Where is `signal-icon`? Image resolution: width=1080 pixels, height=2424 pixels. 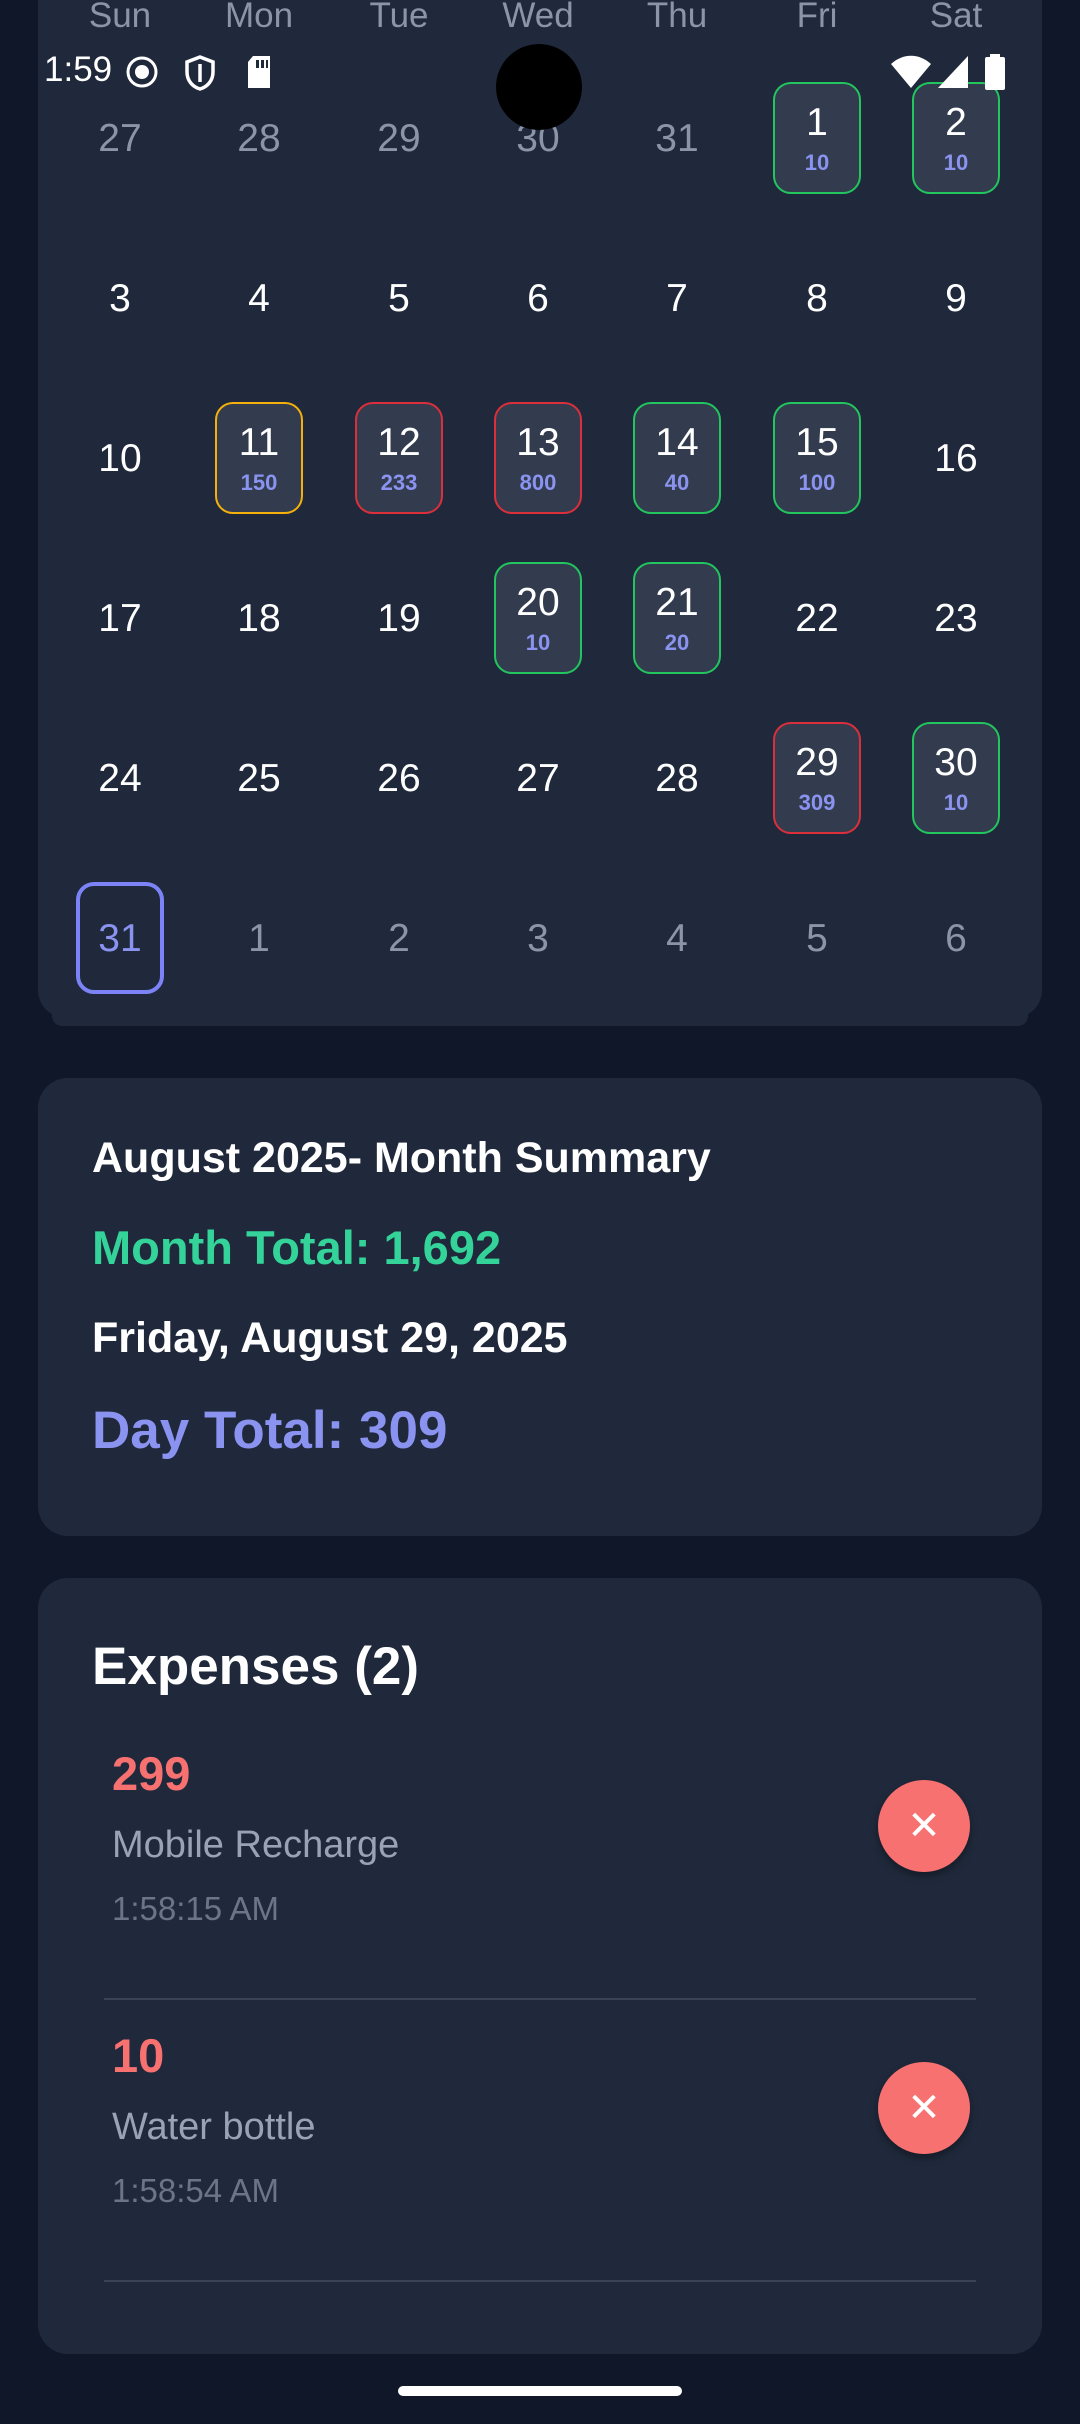
signal-icon is located at coordinates (953, 74).